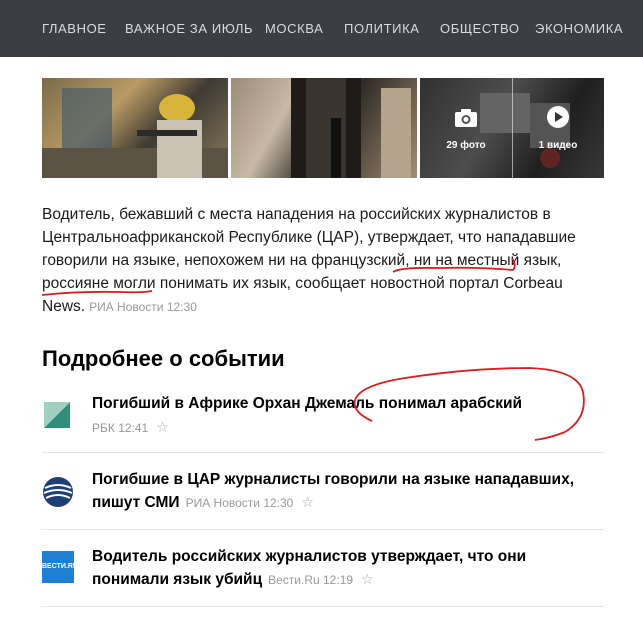 The height and width of the screenshot is (627, 643). I want to click on camera-icon, so click(466, 118).